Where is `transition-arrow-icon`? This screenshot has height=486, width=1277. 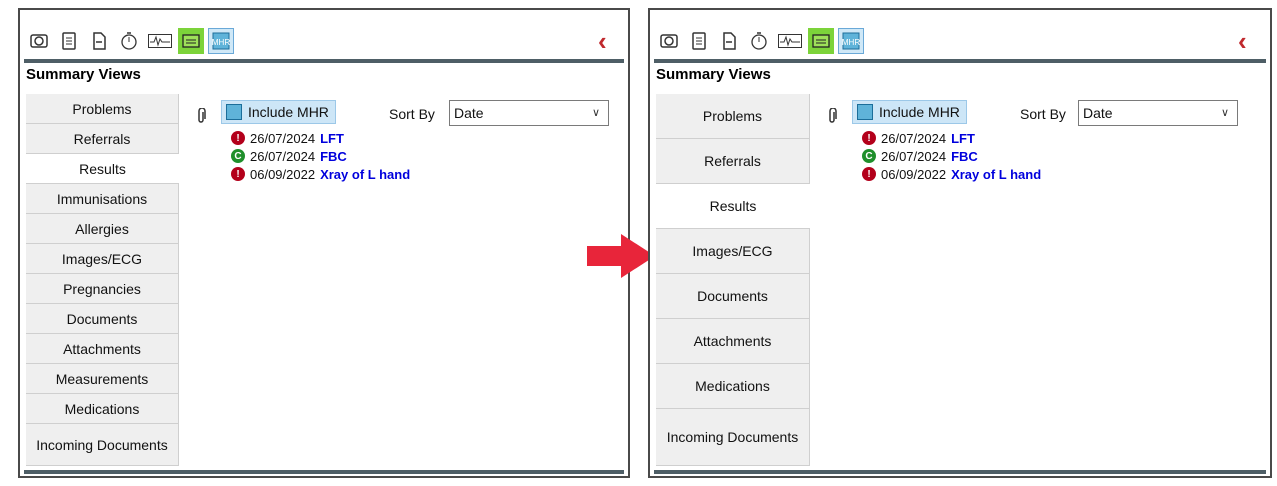 transition-arrow-icon is located at coordinates (621, 256).